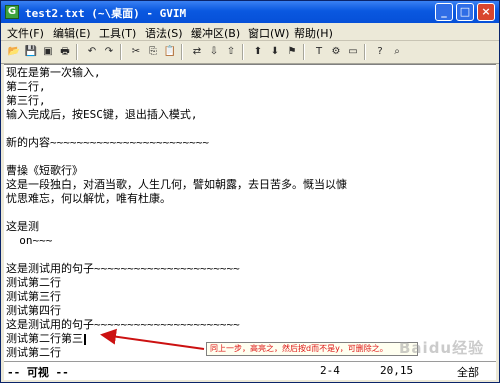 This screenshot has width=500, height=383. I want to click on help-icon: ?, so click(380, 52).